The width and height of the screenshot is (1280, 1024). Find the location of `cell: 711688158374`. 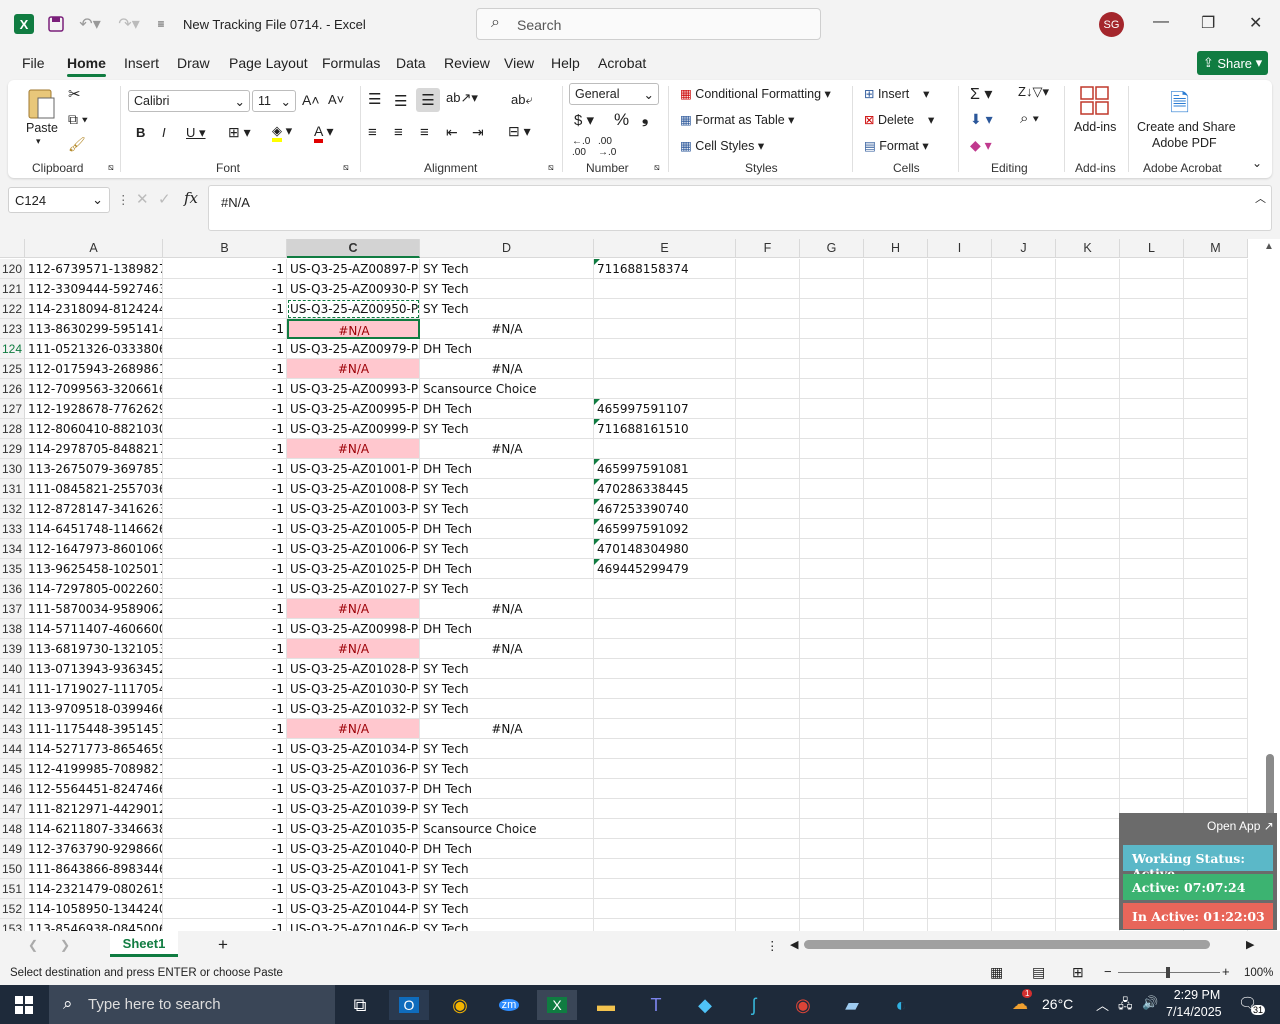

cell: 711688158374 is located at coordinates (665, 269).